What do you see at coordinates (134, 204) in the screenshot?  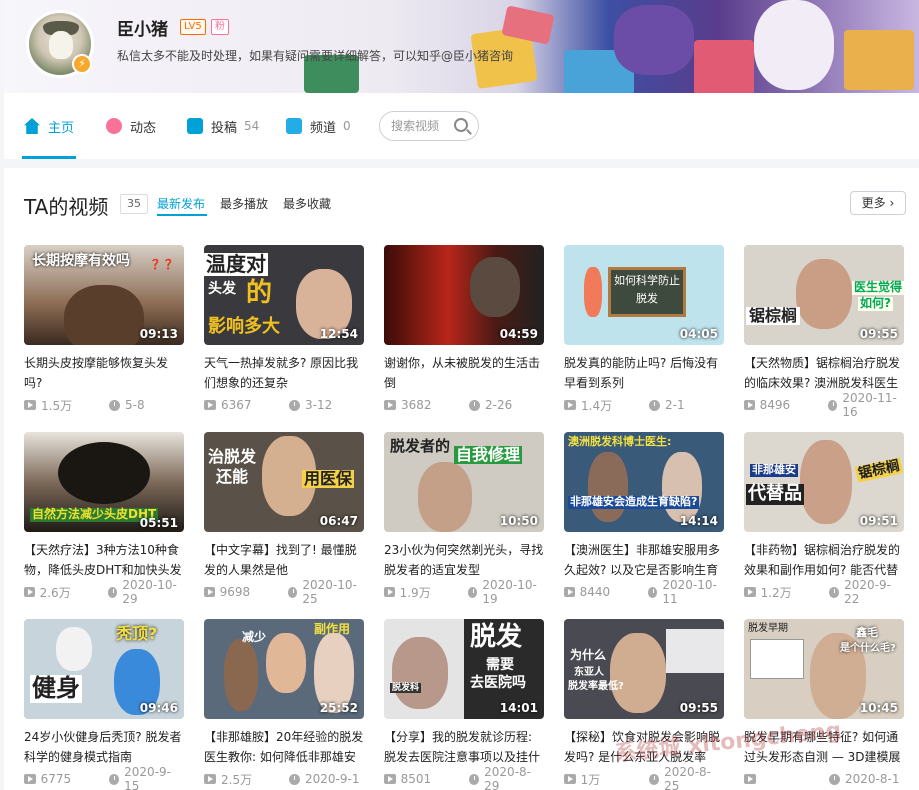 I see `section-count: 35` at bounding box center [134, 204].